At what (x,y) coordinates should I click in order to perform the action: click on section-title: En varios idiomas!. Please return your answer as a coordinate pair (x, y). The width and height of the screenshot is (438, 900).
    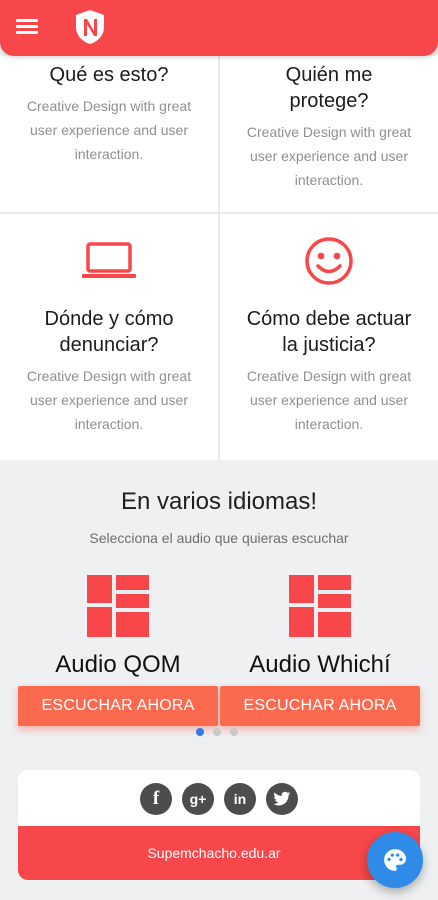
    Looking at the image, I should click on (219, 501).